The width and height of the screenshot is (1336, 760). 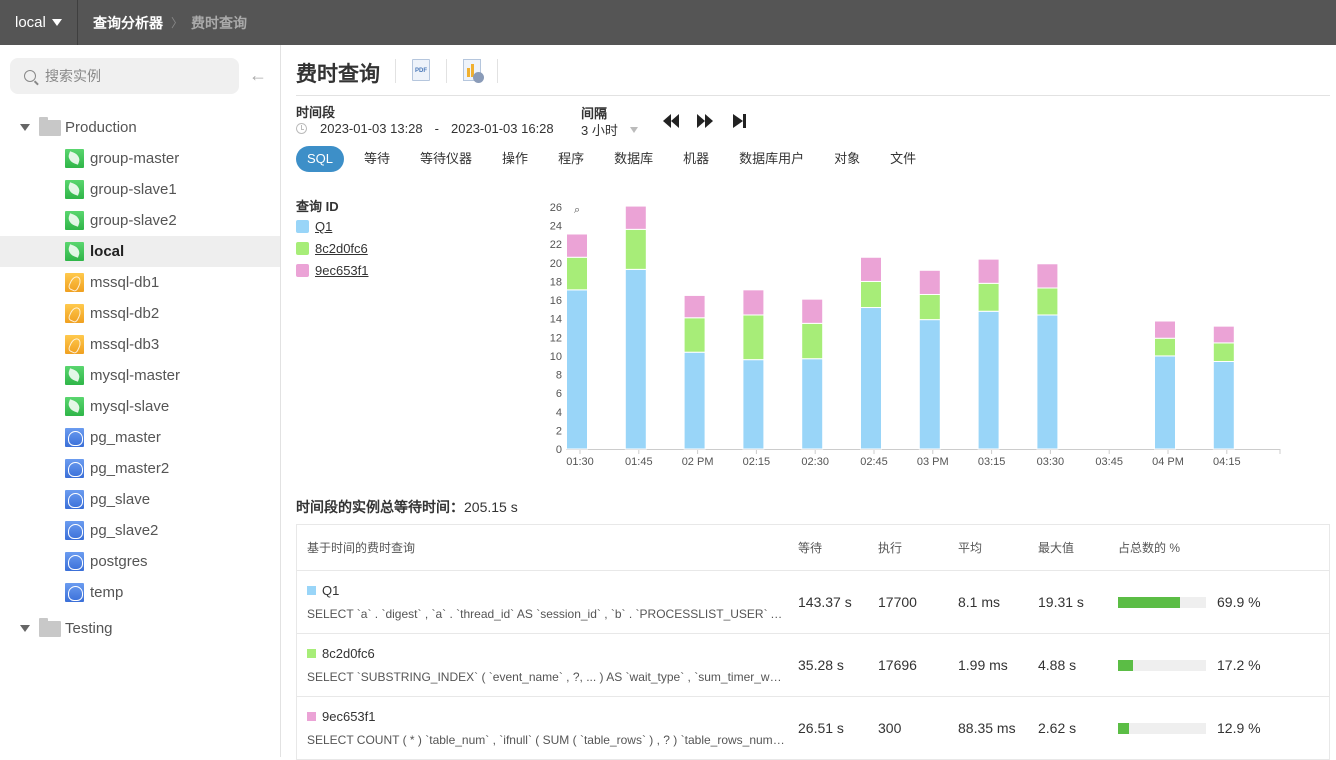 I want to click on tree-instance-pg_slave2: pg_slave2, so click(x=140, y=530).